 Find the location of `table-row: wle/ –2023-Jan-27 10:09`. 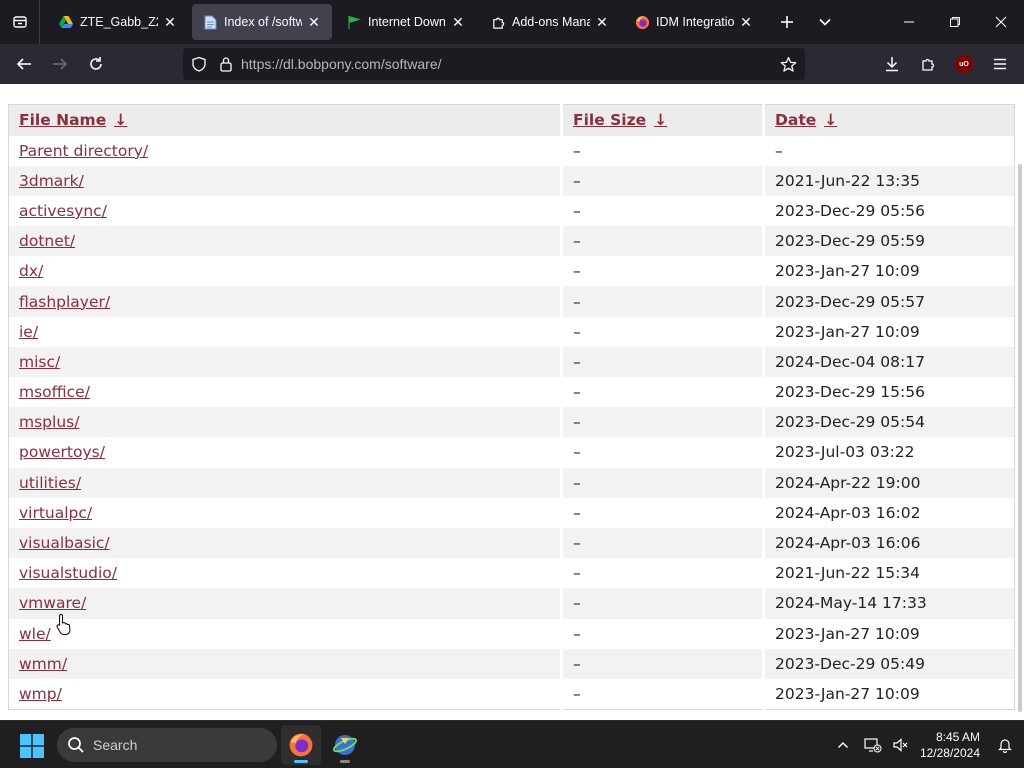

table-row: wle/ –2023-Jan-27 10:09 is located at coordinates (511, 633).